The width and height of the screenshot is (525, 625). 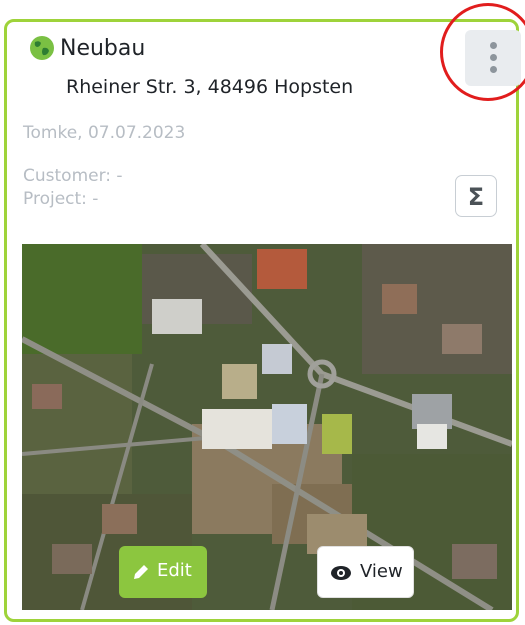 What do you see at coordinates (141, 572) in the screenshot?
I see `pencil-icon` at bounding box center [141, 572].